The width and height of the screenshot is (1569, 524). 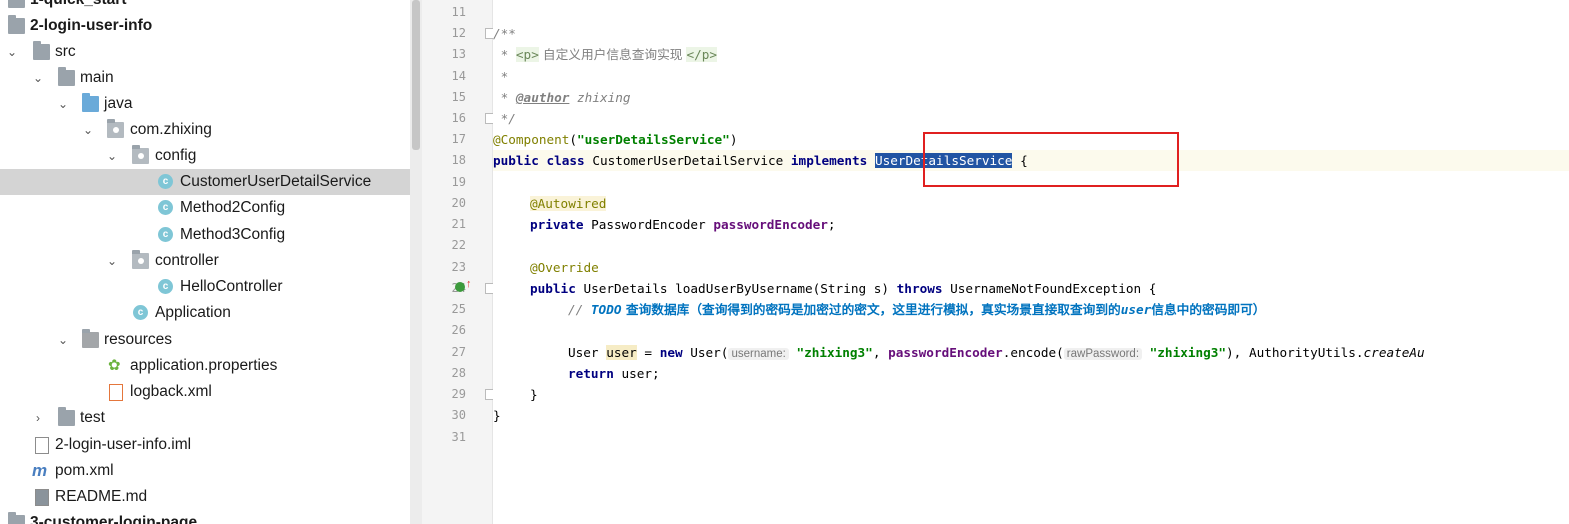 I want to click on iml-file-icon, so click(x=42, y=445).